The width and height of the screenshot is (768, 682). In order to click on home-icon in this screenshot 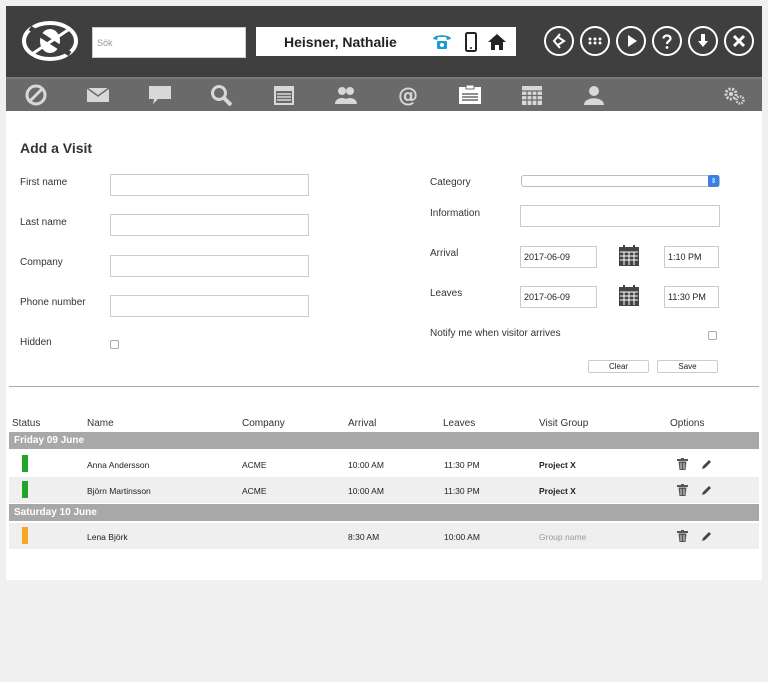, I will do `click(497, 42)`.